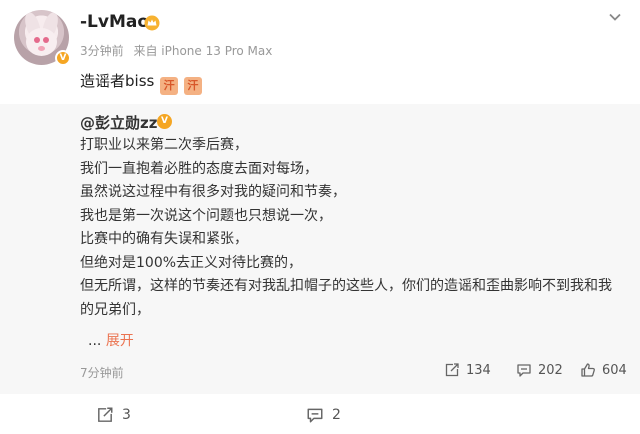 This screenshot has width=640, height=434. Describe the element at coordinates (199, 168) in the screenshot. I see `repost-line: 我们一直抱着必胜的态度去面对每场，` at that location.